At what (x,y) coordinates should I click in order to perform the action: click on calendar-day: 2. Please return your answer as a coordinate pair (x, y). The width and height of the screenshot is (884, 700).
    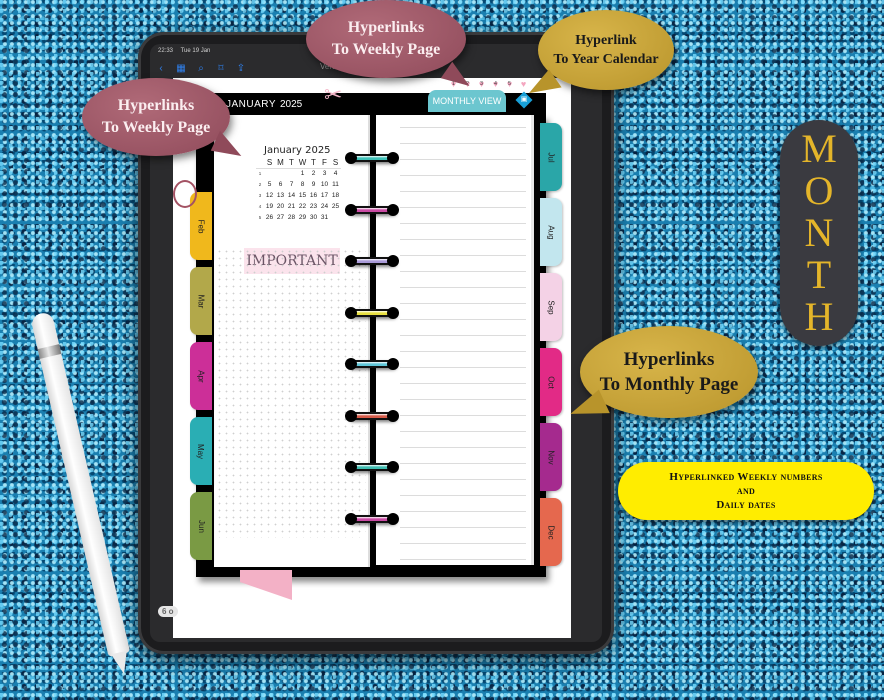
    Looking at the image, I should click on (313, 173).